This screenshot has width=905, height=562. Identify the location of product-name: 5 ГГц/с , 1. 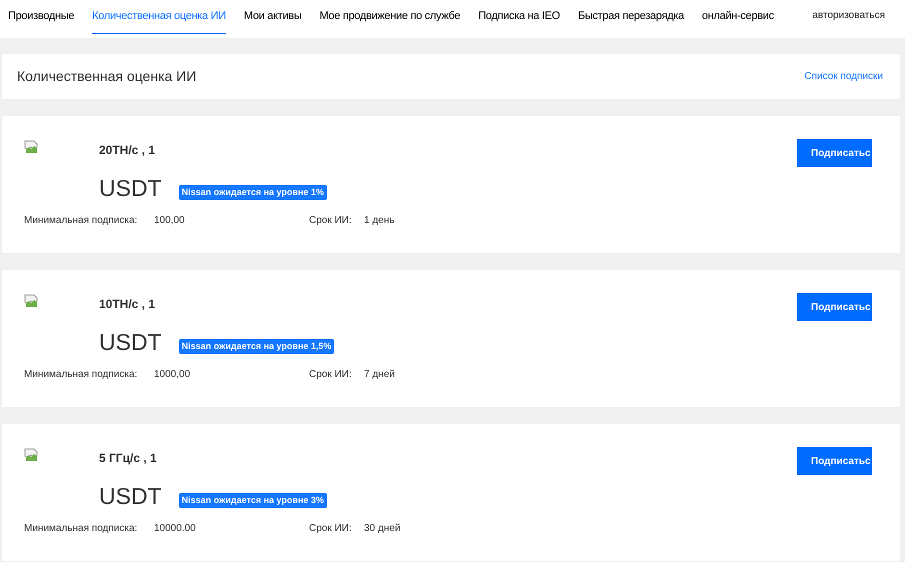
(128, 458).